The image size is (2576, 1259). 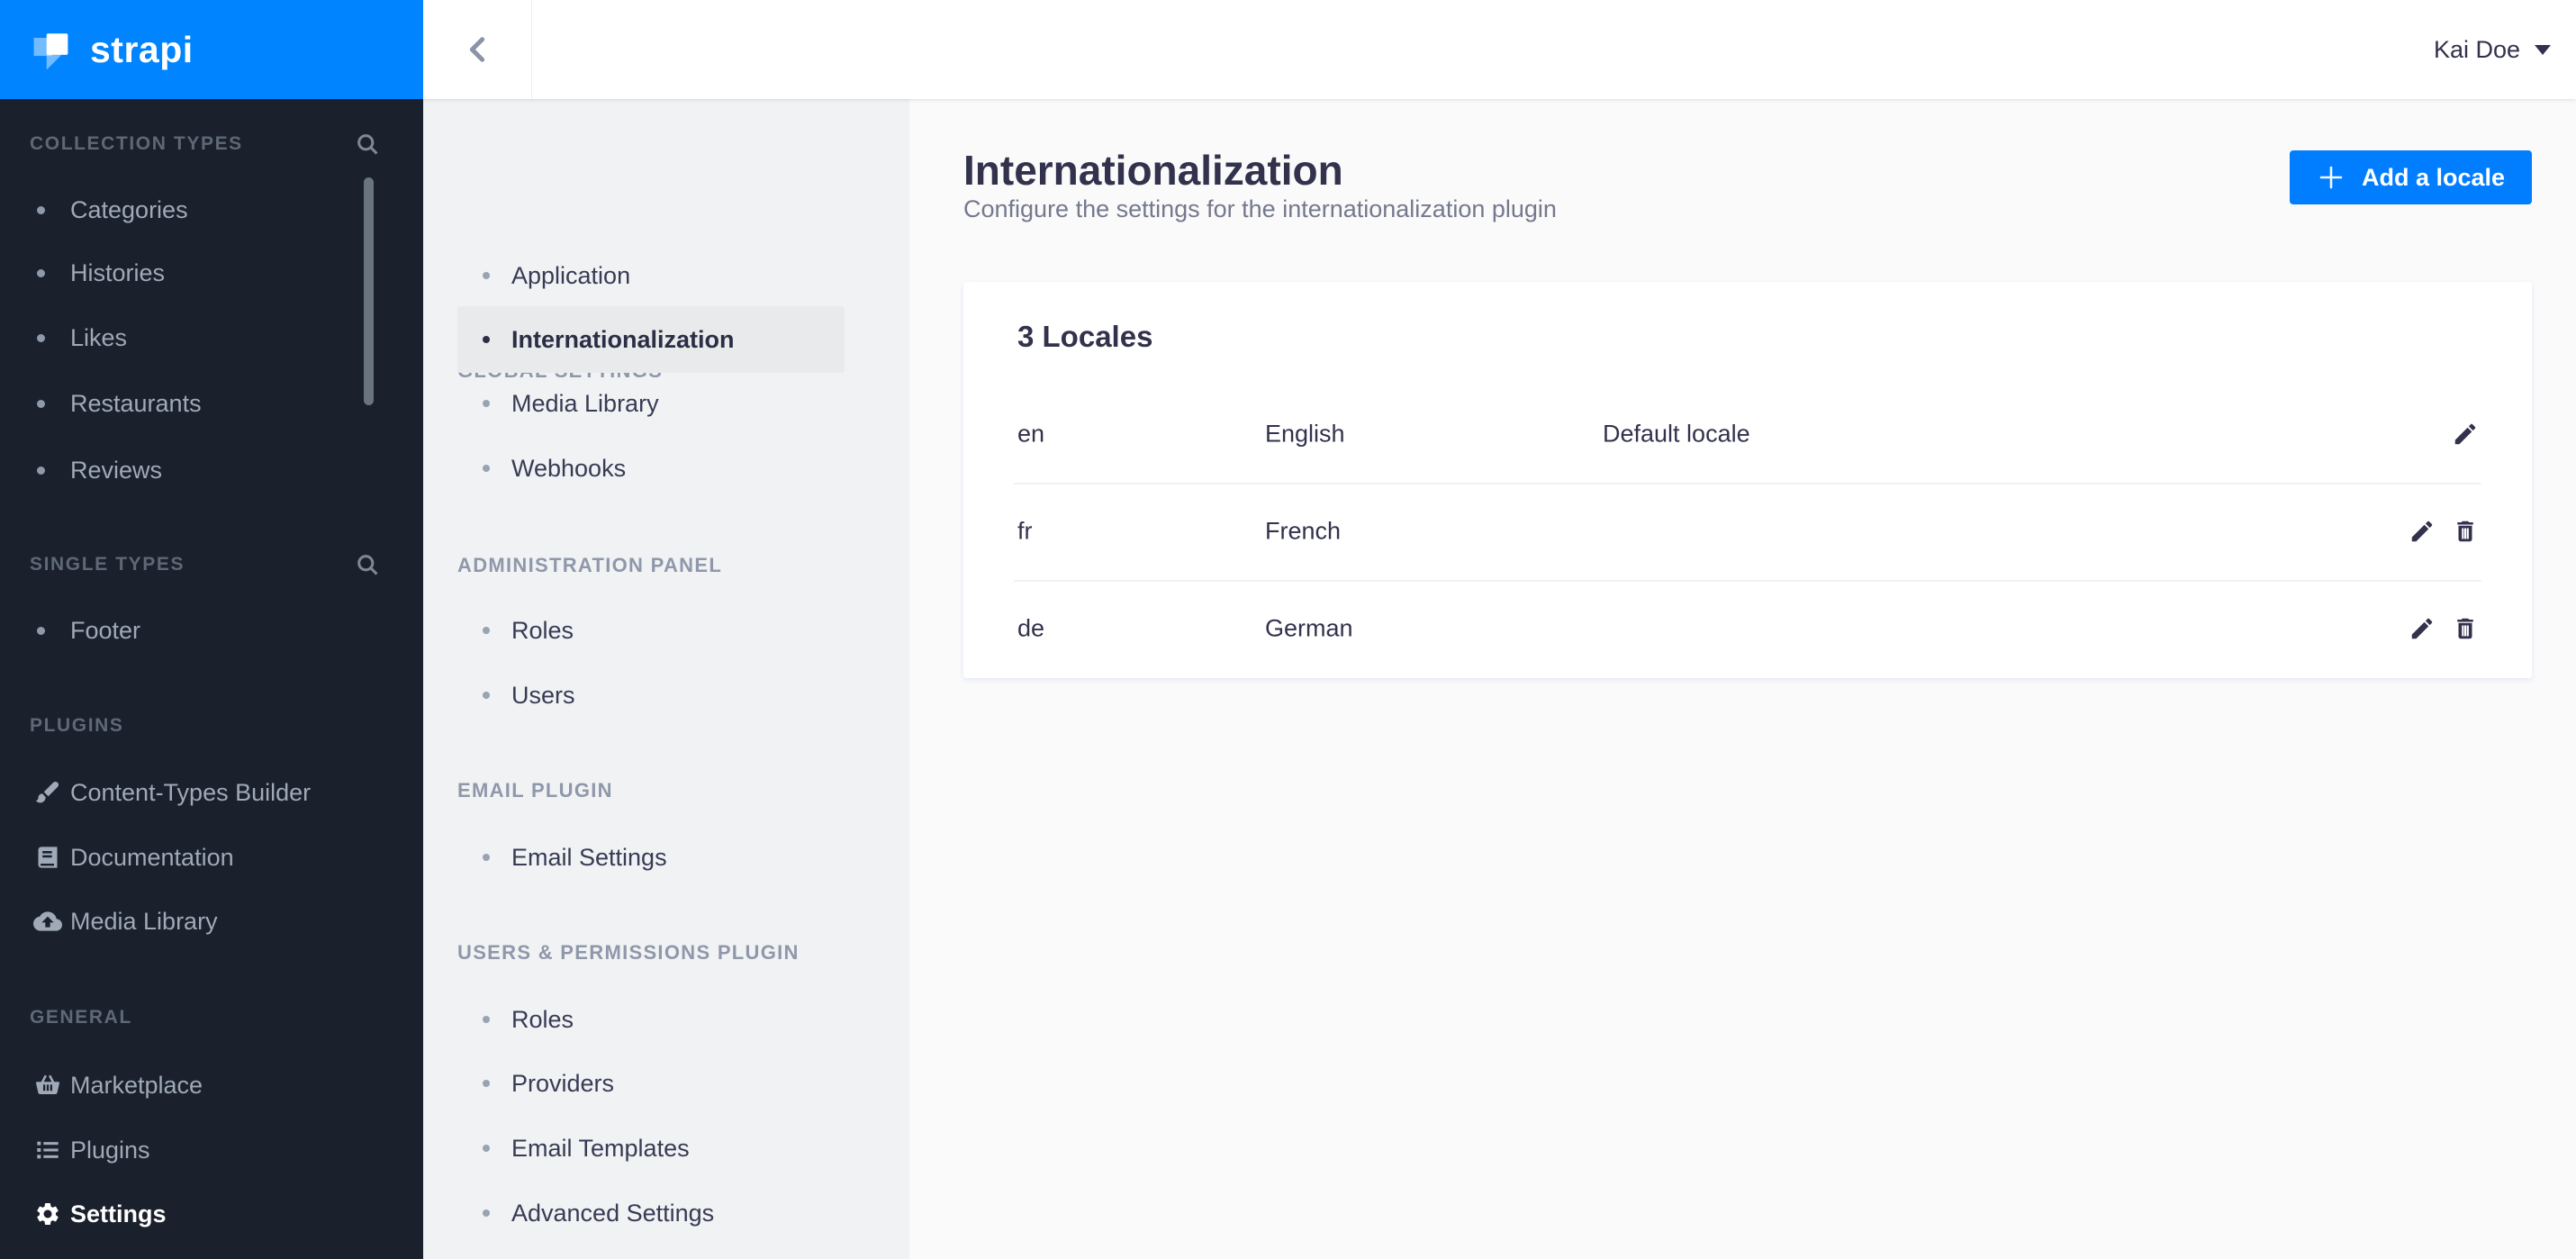 I want to click on sidebar-item-plugins: Plugins, so click(x=211, y=1150).